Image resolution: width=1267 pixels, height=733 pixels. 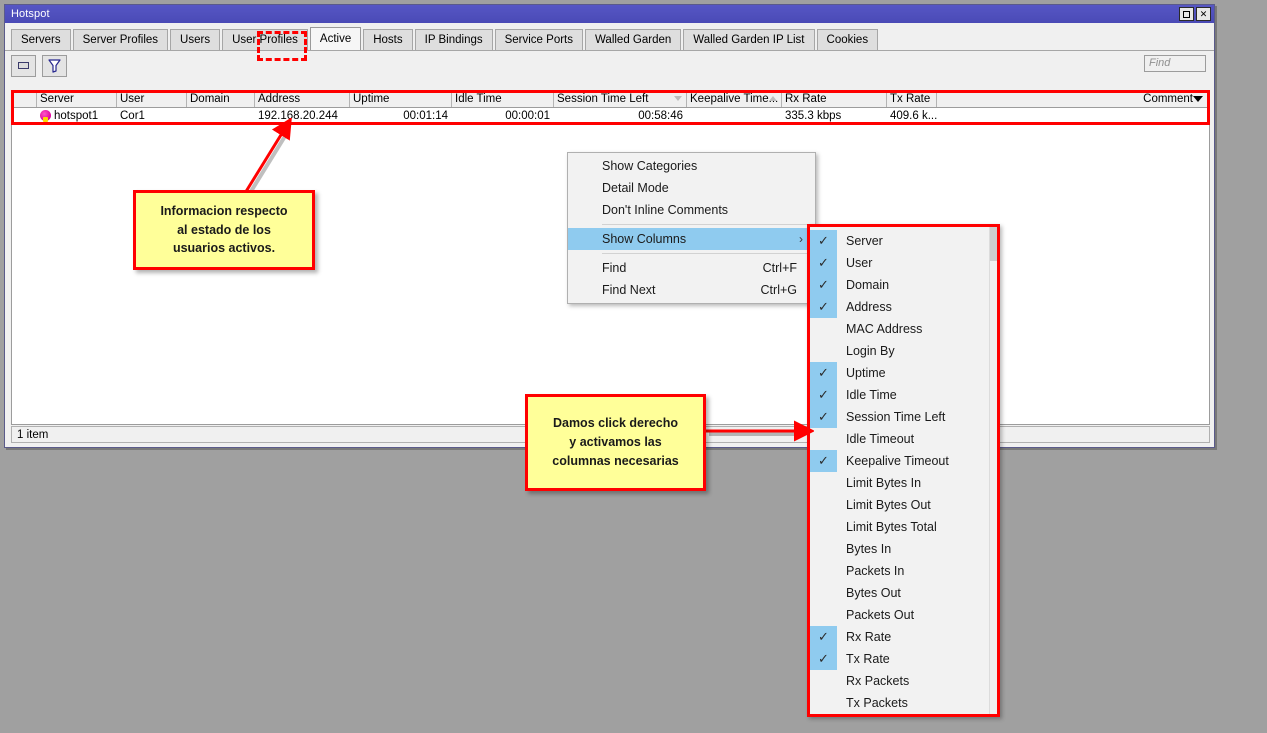 I want to click on menu-item-detail-mode: Detail Mode, so click(x=691, y=188).